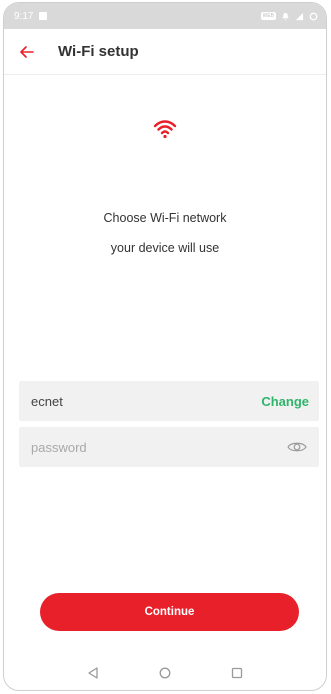  I want to click on back-button, so click(27, 52).